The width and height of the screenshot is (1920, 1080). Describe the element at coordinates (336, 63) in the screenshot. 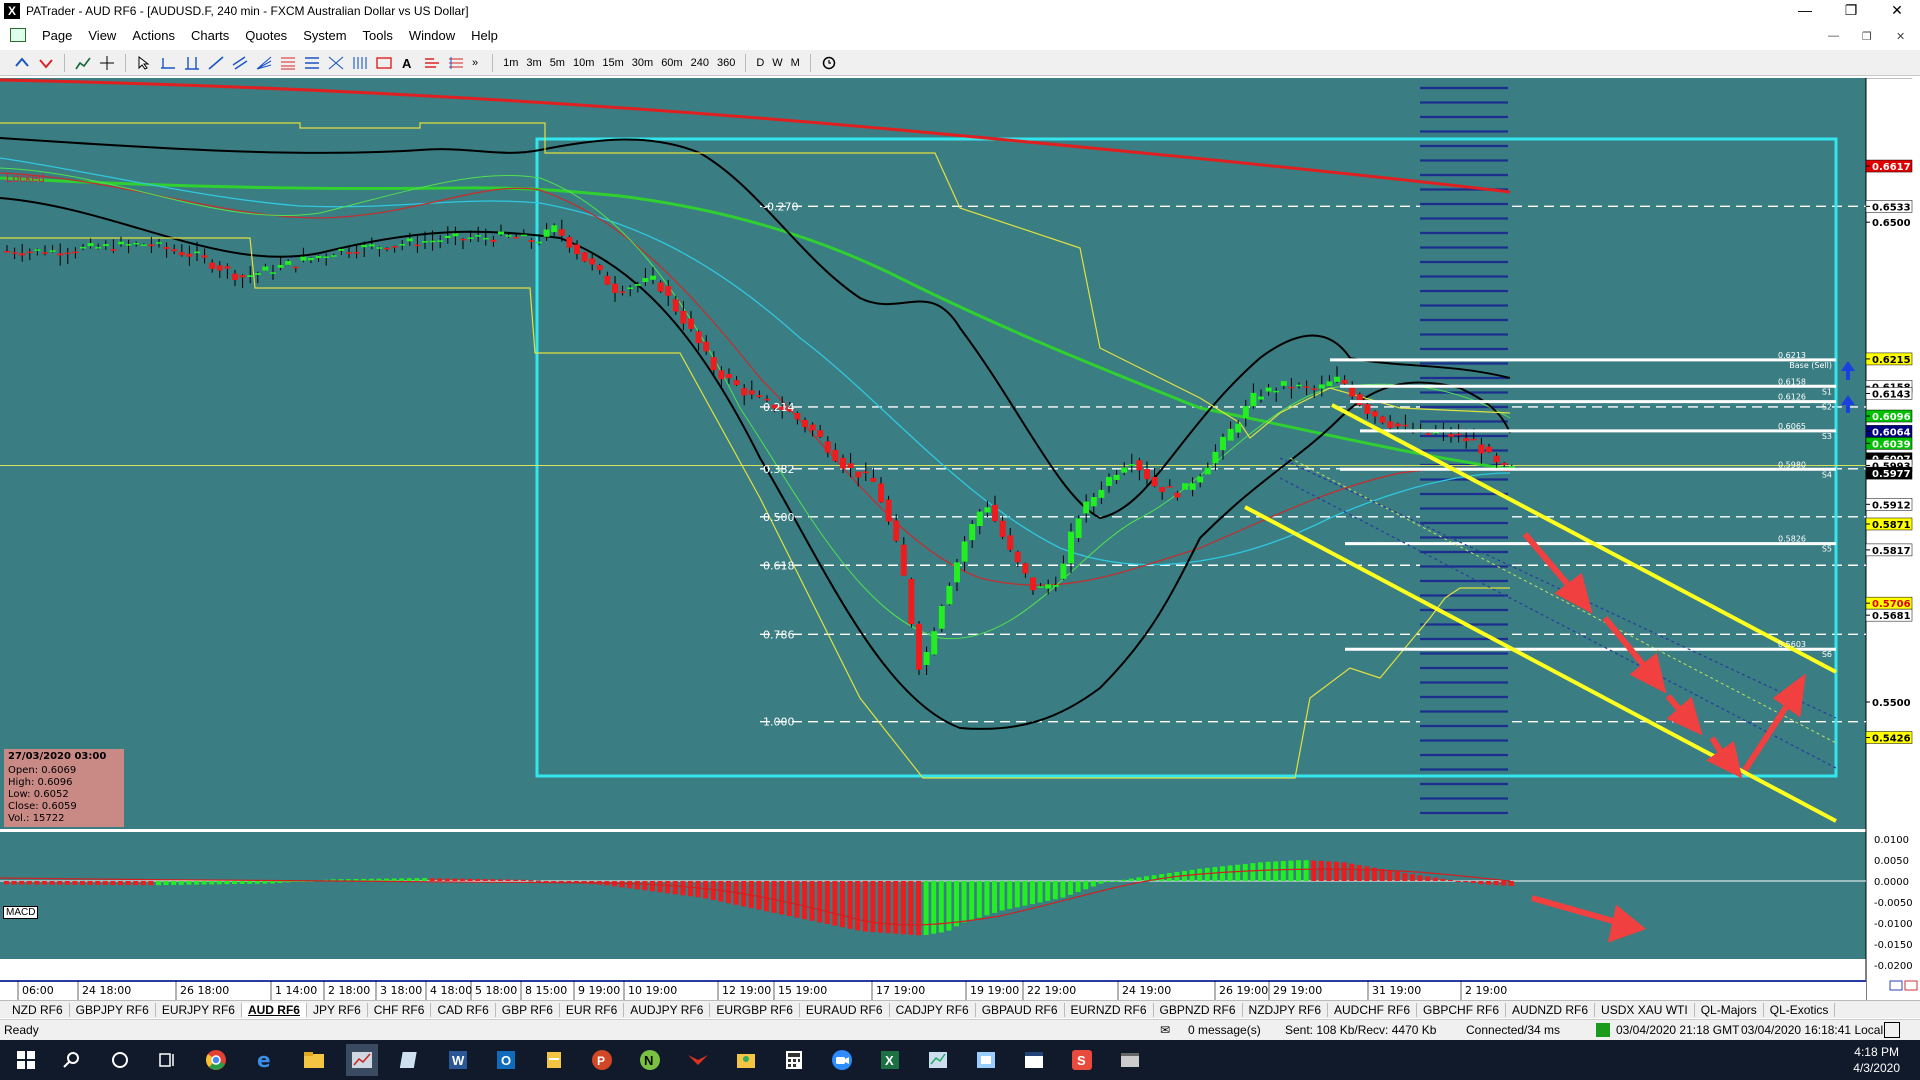

I see `gann-icon` at that location.